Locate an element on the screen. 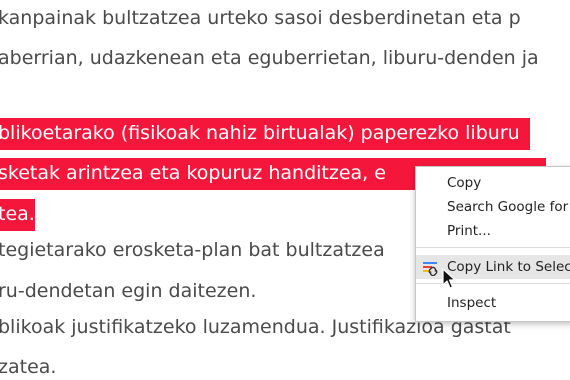 This screenshot has width=570, height=380. menu-item-label: Inspect is located at coordinates (472, 303).